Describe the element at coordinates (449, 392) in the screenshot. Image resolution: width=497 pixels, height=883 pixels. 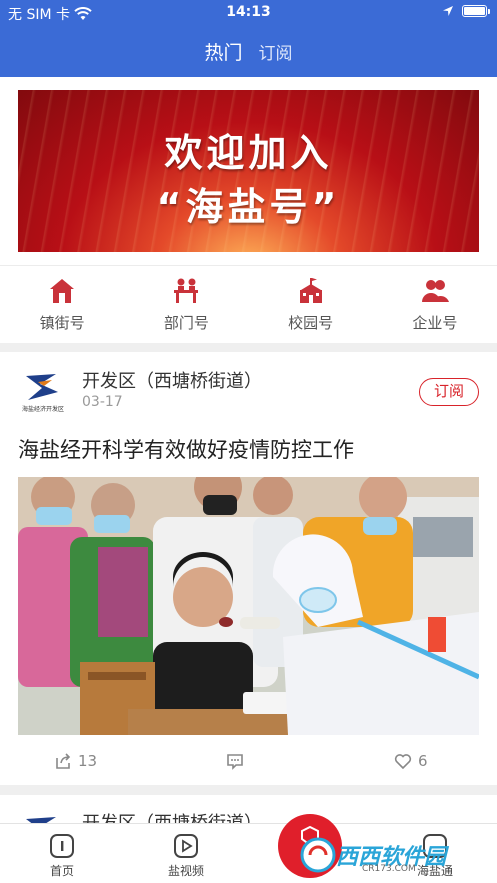
I see `subscribe-button: 订阅` at that location.